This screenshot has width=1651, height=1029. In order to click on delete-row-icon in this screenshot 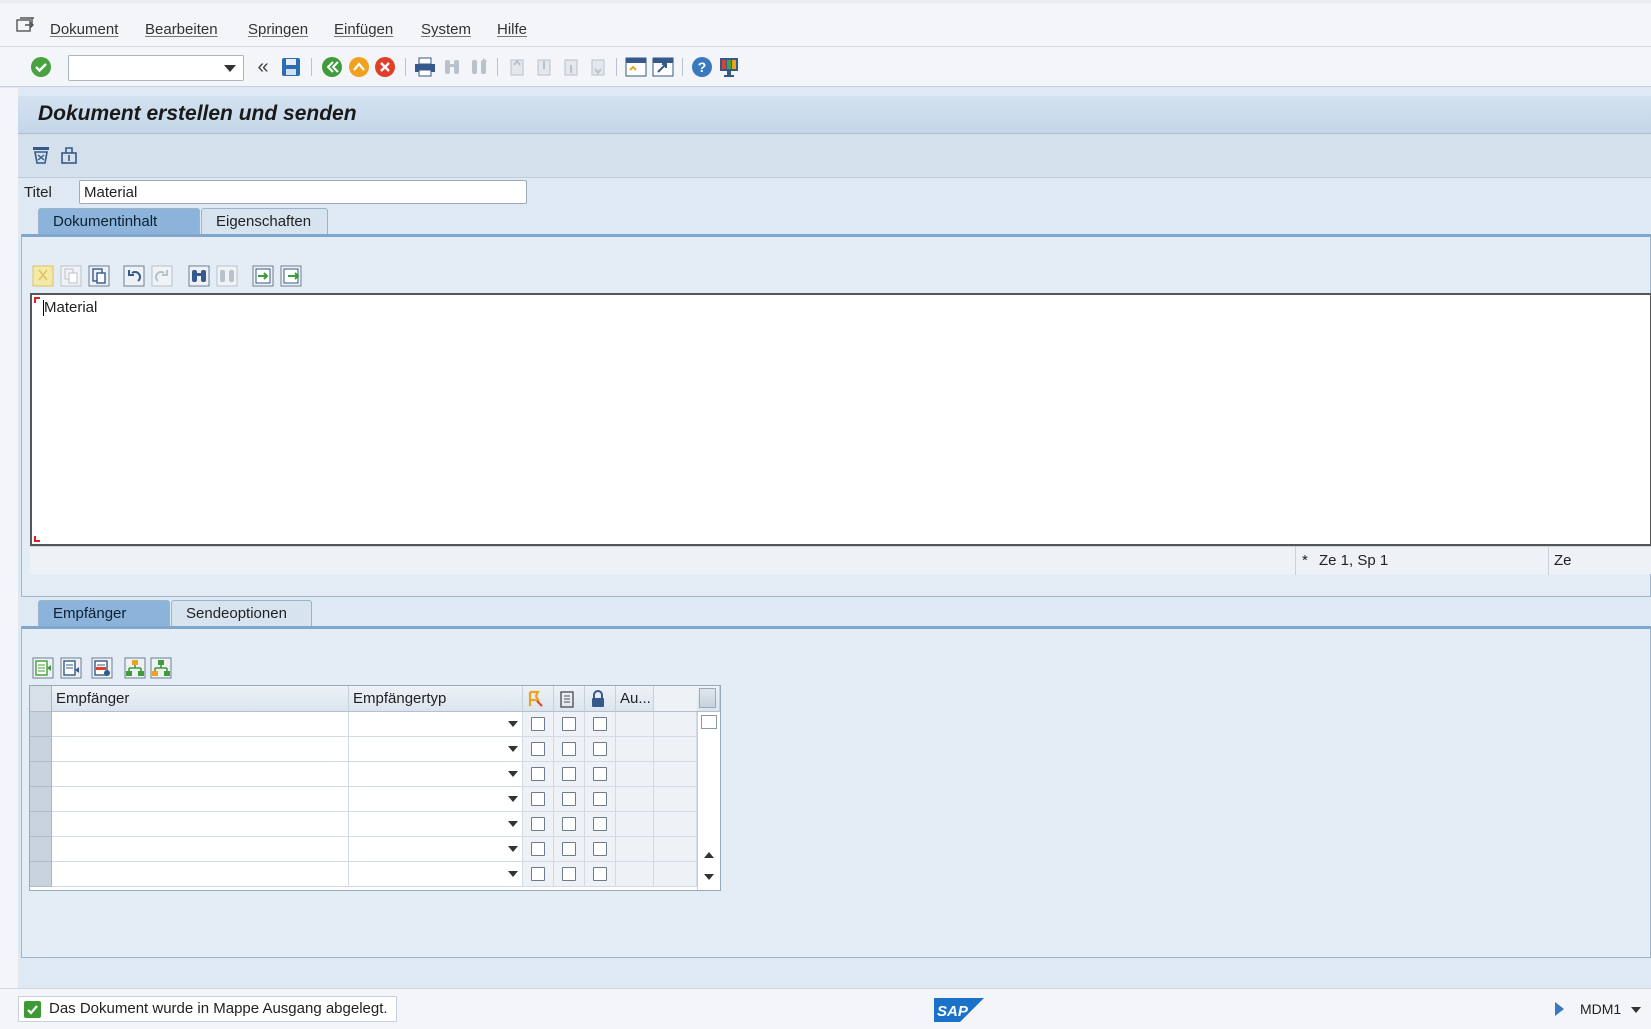, I will do `click(102, 668)`.